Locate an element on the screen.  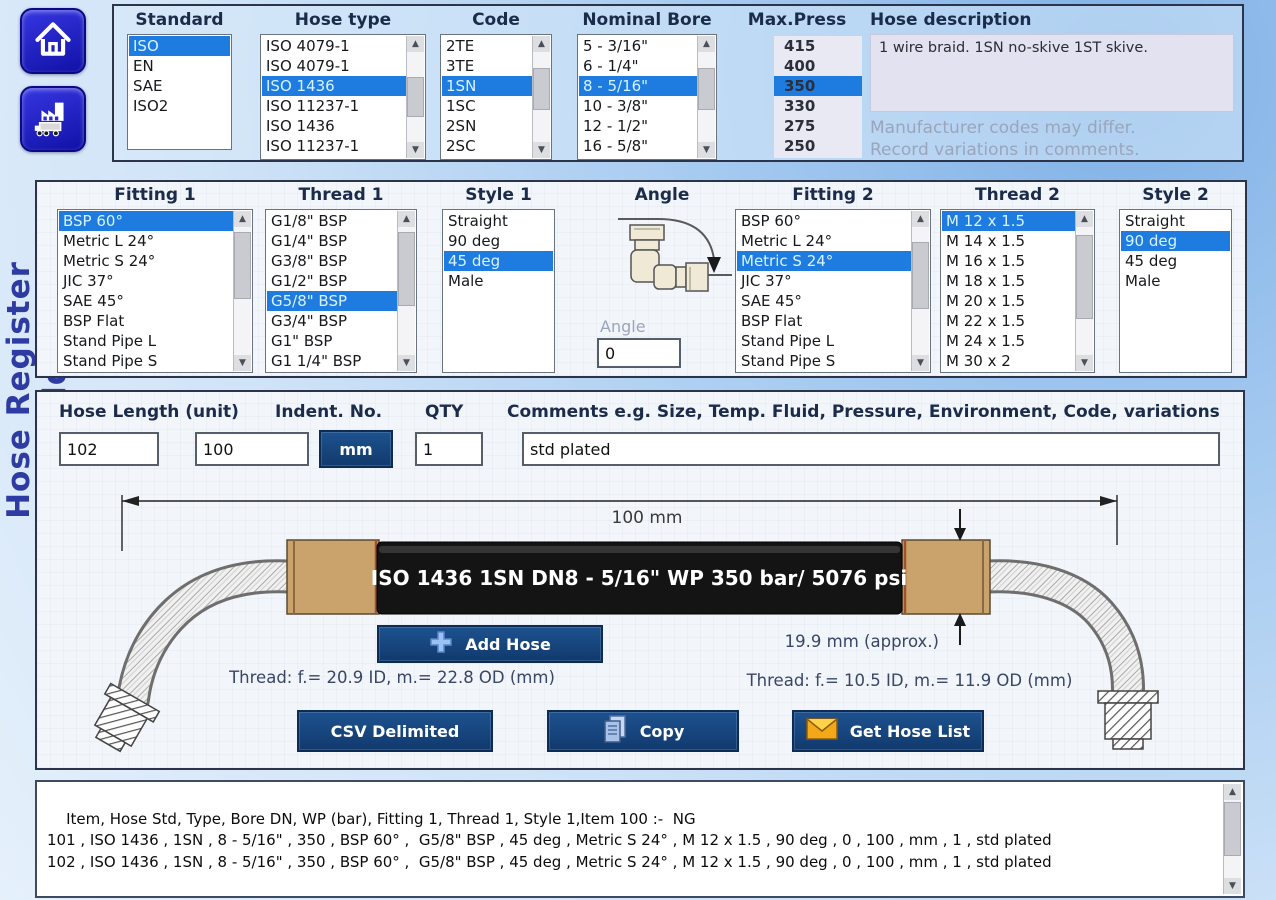
list-item: Stand Pipe L is located at coordinates (824, 341).